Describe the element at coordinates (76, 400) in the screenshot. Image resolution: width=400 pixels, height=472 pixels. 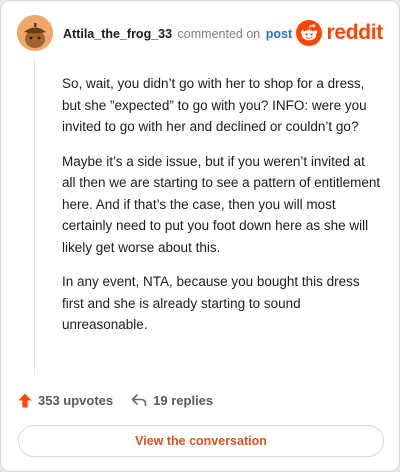
I see `upvote-label: 353 upvotes` at that location.